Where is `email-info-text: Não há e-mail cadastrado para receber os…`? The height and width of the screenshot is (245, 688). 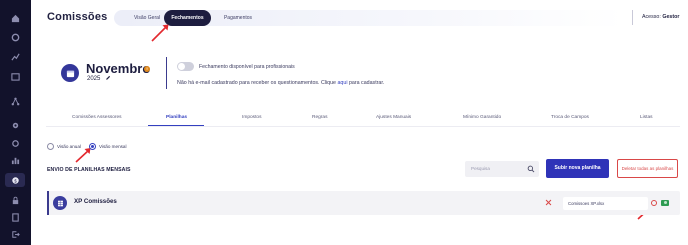
email-info-text: Não há e-mail cadastrado para receber os… is located at coordinates (280, 83).